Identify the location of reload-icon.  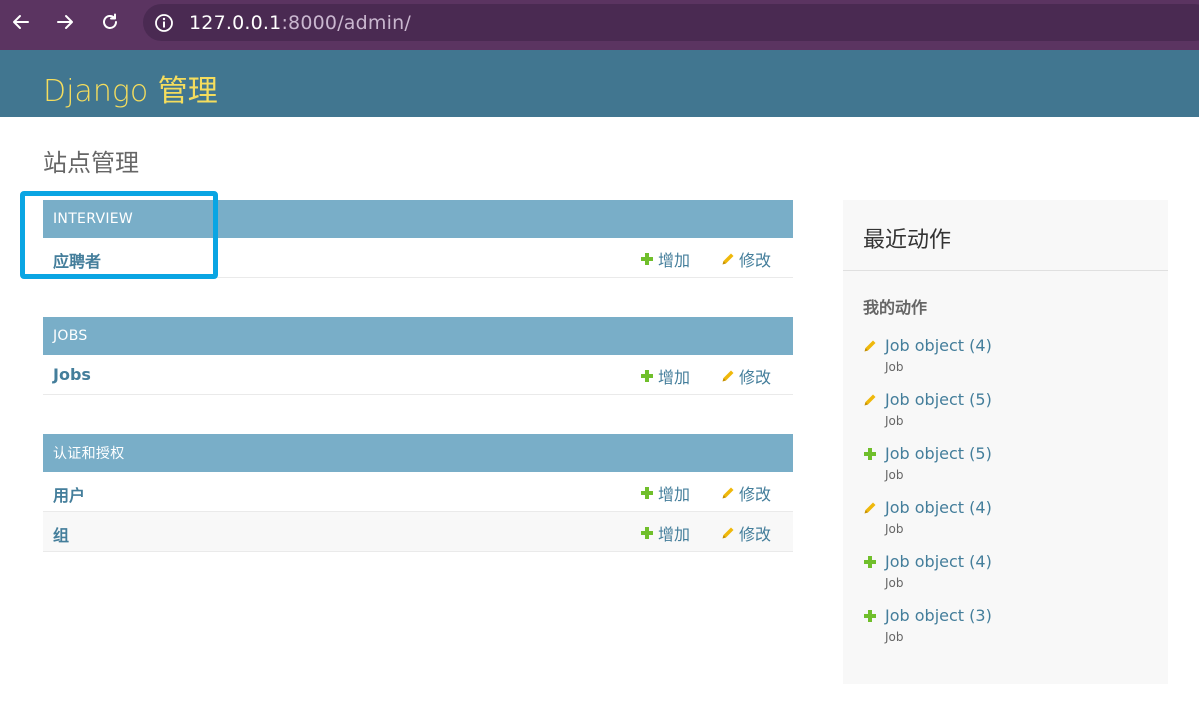
(110, 21).